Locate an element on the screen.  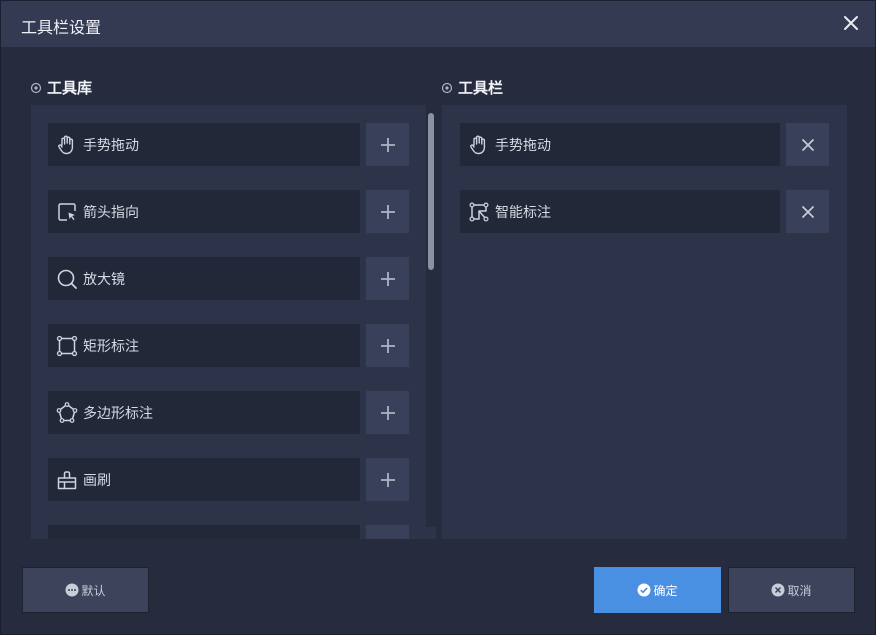
rectangle-annotation-icon is located at coordinates (67, 345).